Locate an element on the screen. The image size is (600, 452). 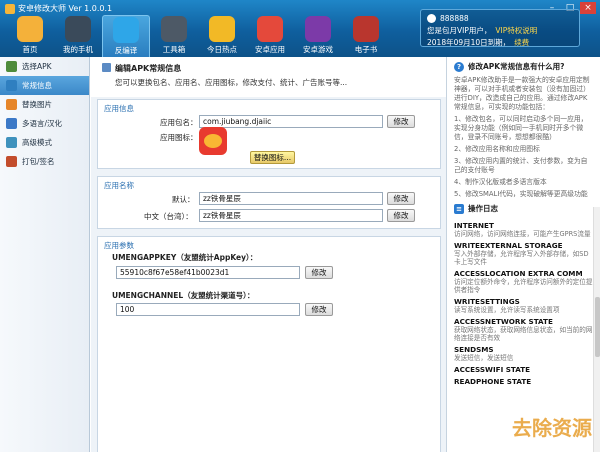
umeng-channel-modify-button: 修改 is located at coordinates (319, 309).